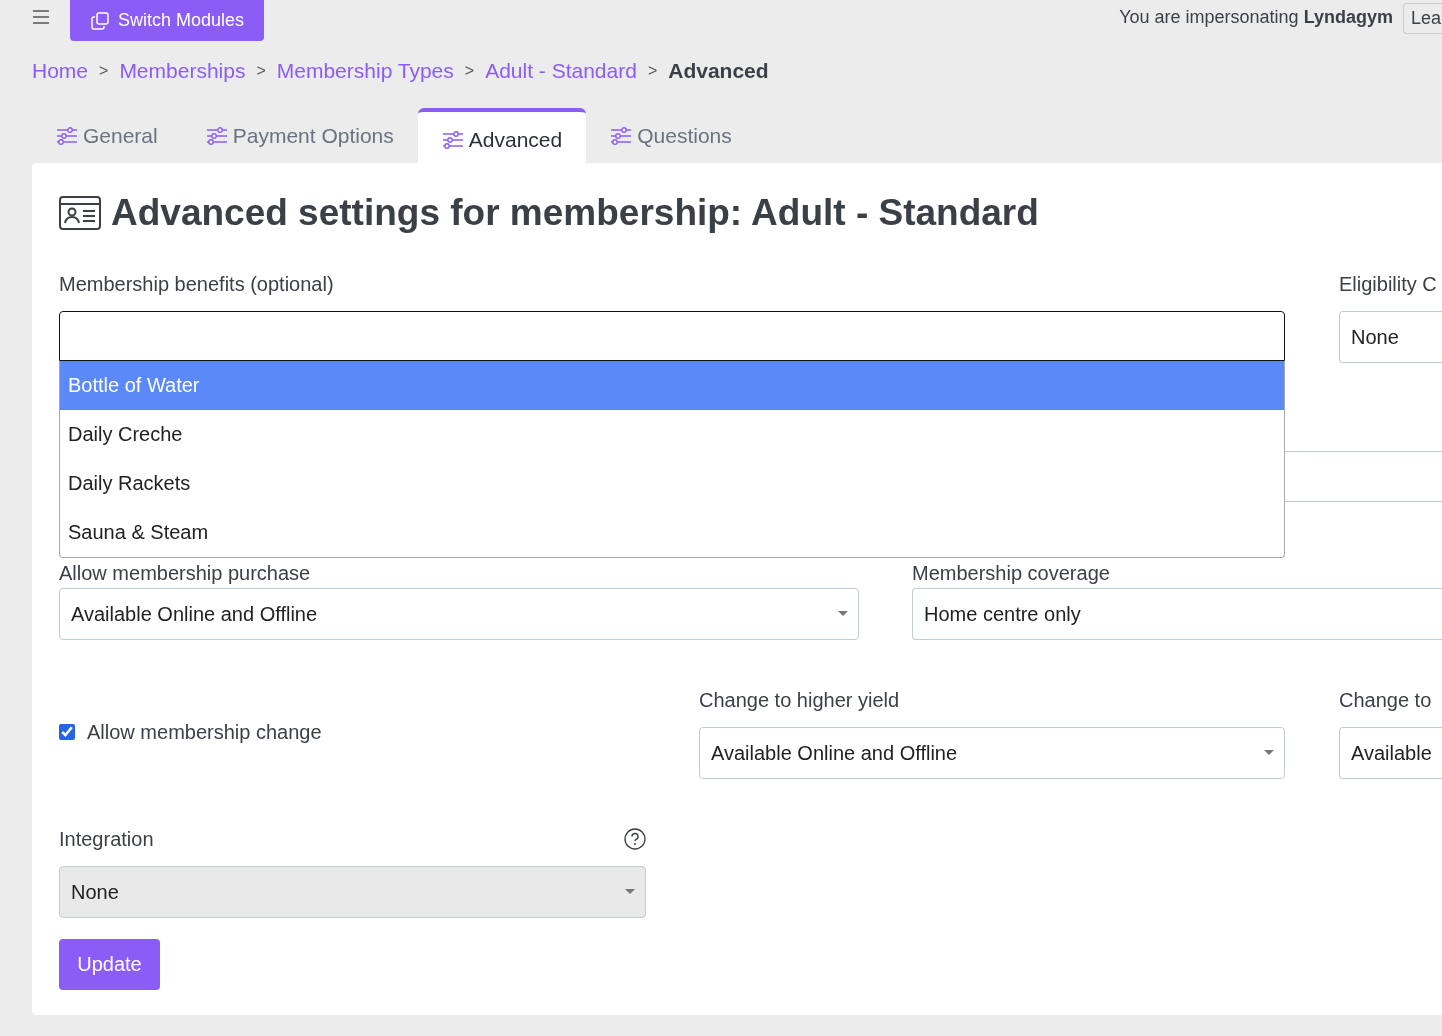  I want to click on field-label: Eligibility C, so click(1388, 284).